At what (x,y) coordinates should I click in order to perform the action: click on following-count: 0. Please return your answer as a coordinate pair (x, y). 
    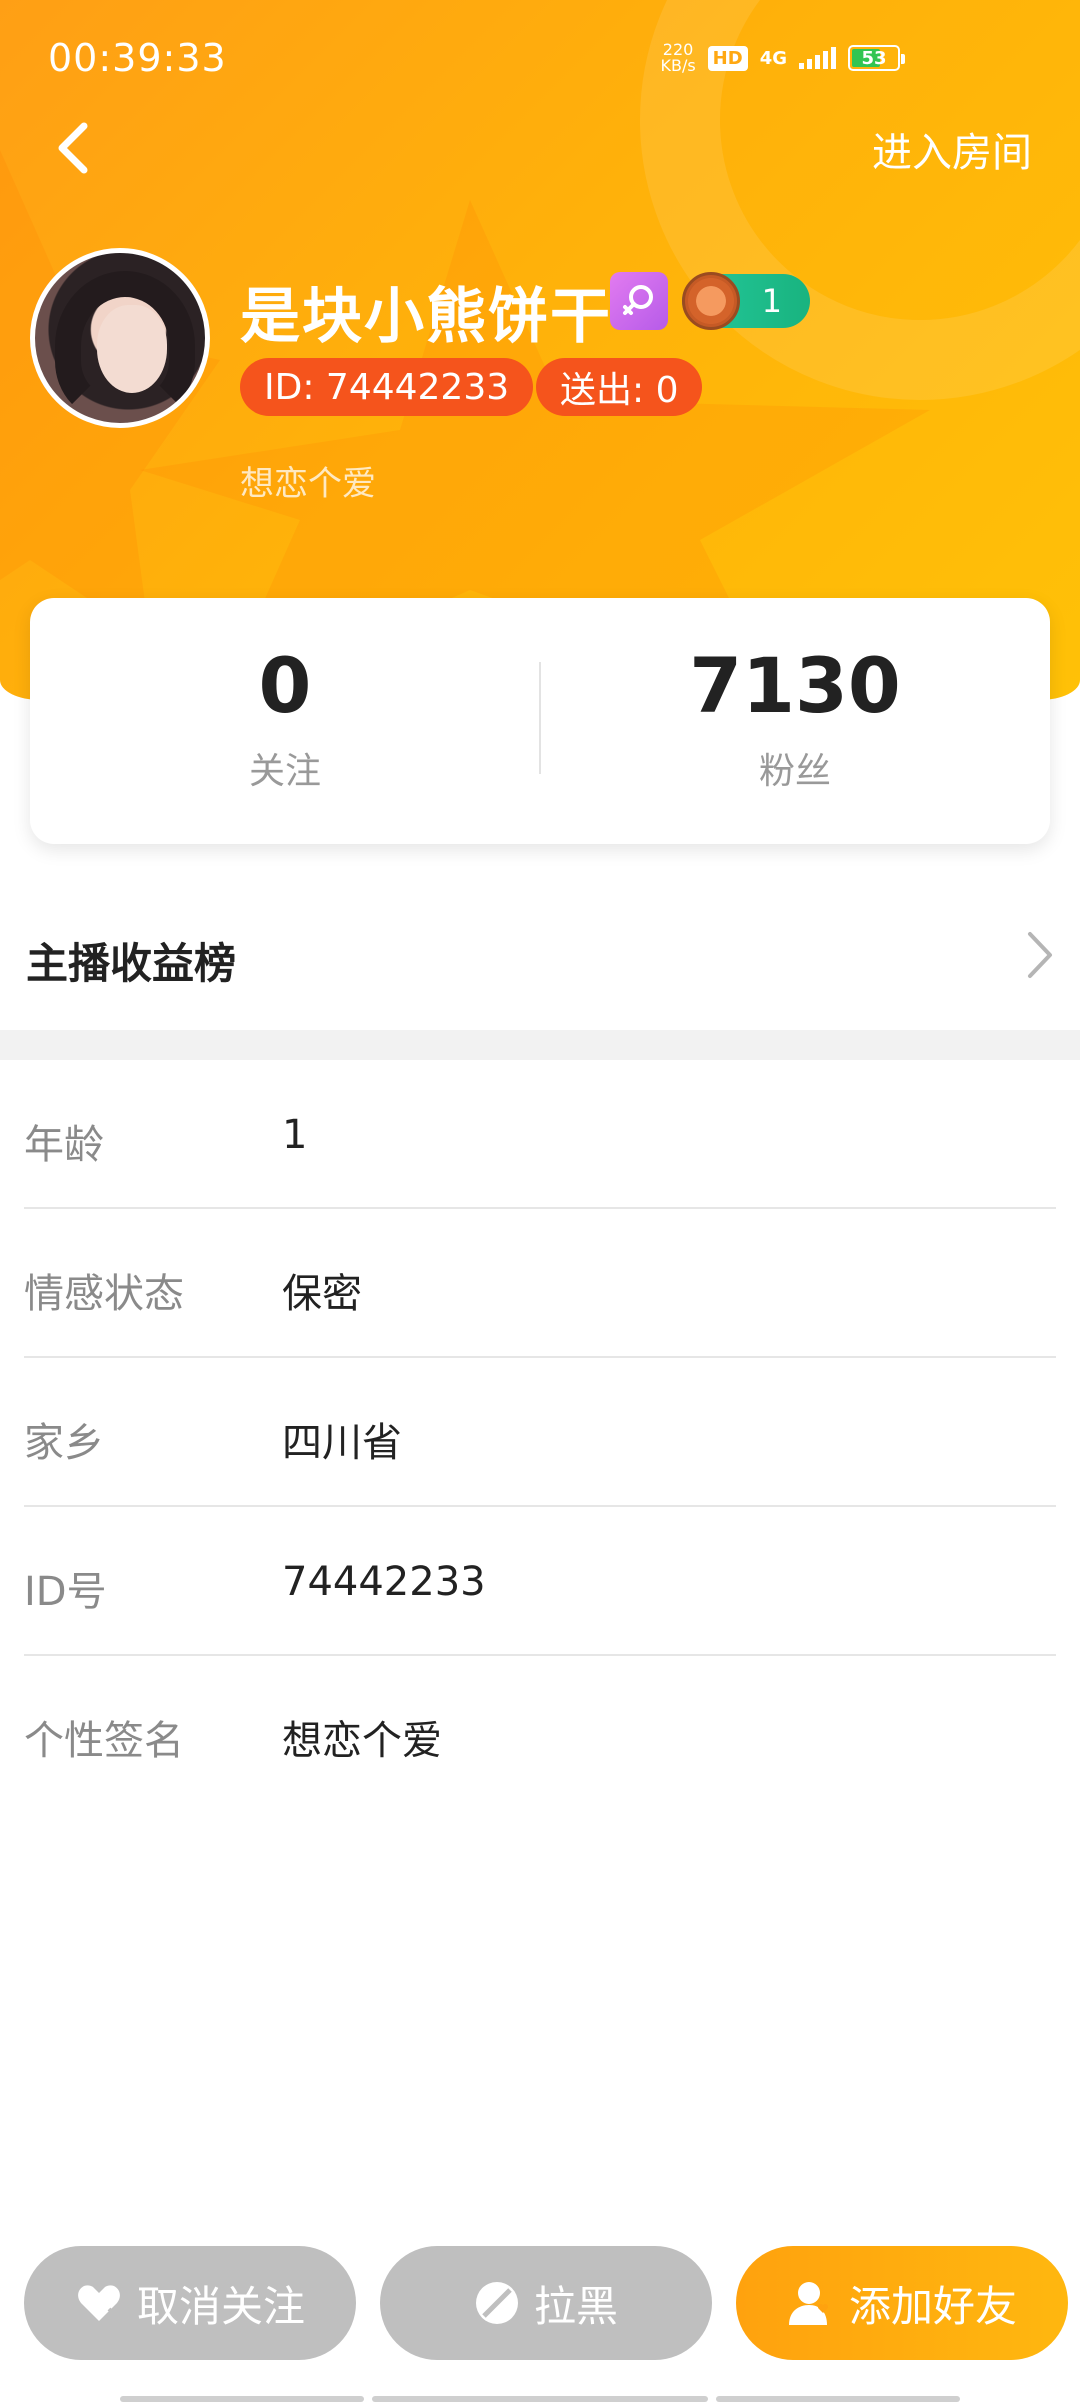
    Looking at the image, I should click on (285, 685).